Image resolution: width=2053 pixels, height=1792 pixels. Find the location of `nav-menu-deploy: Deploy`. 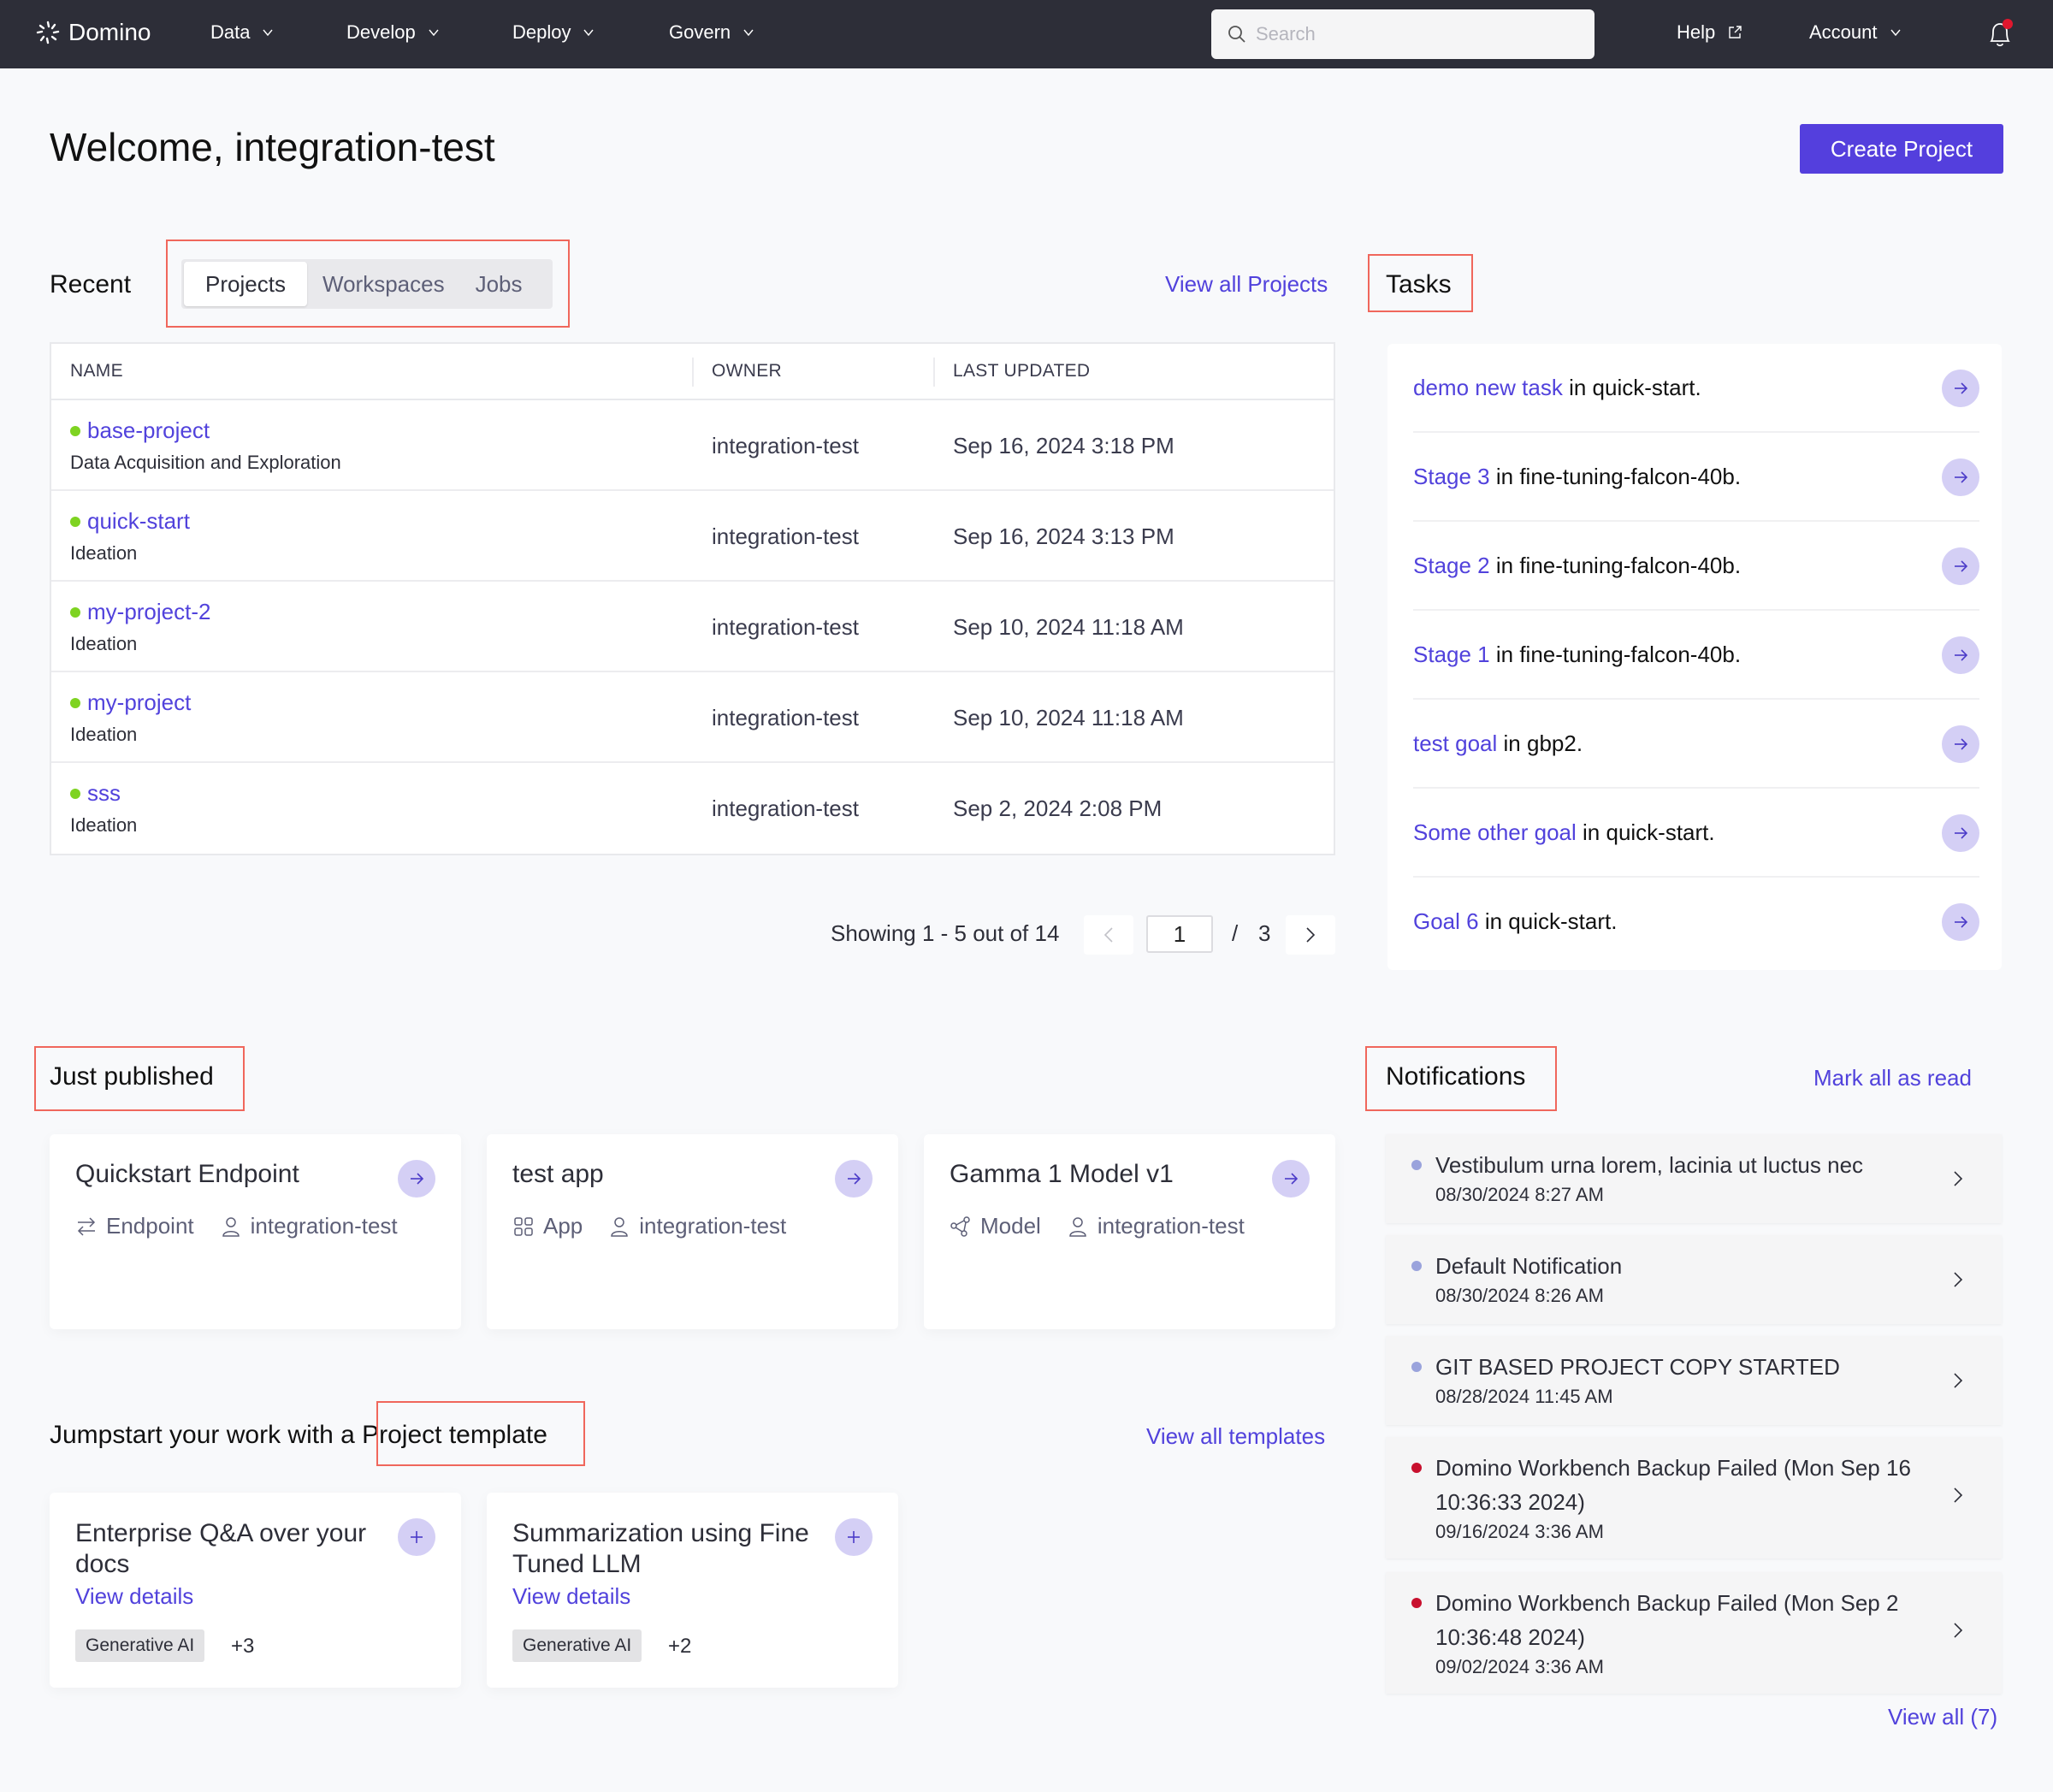

nav-menu-deploy: Deploy is located at coordinates (553, 32).